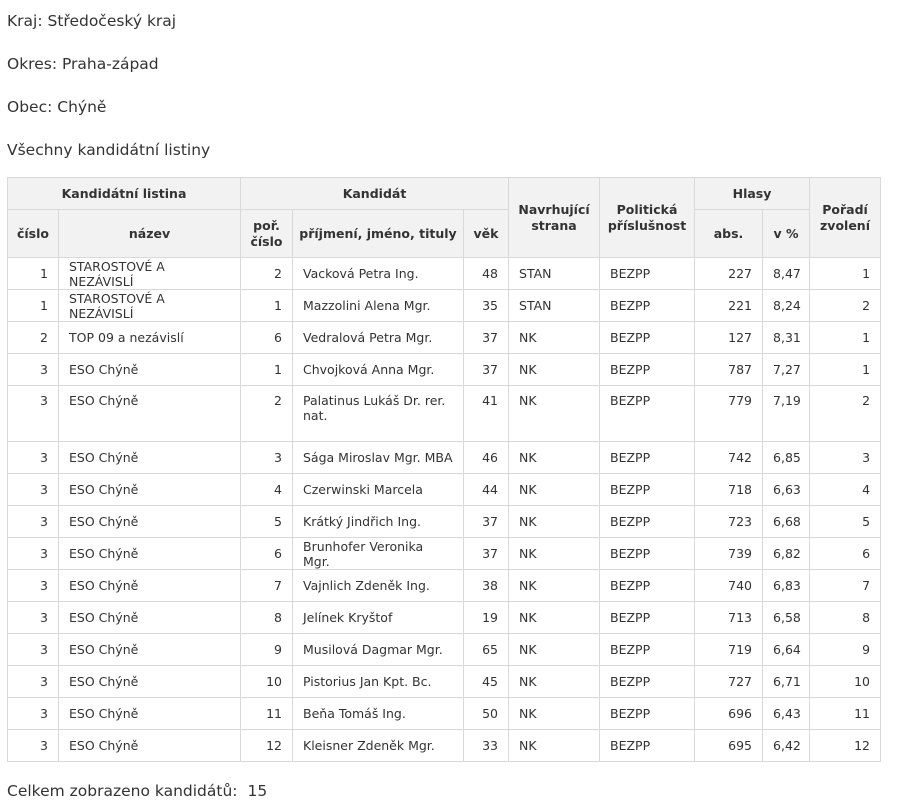 The height and width of the screenshot is (810, 910). What do you see at coordinates (786, 273) in the screenshot?
I see `votes-pct-cell: 8,47` at bounding box center [786, 273].